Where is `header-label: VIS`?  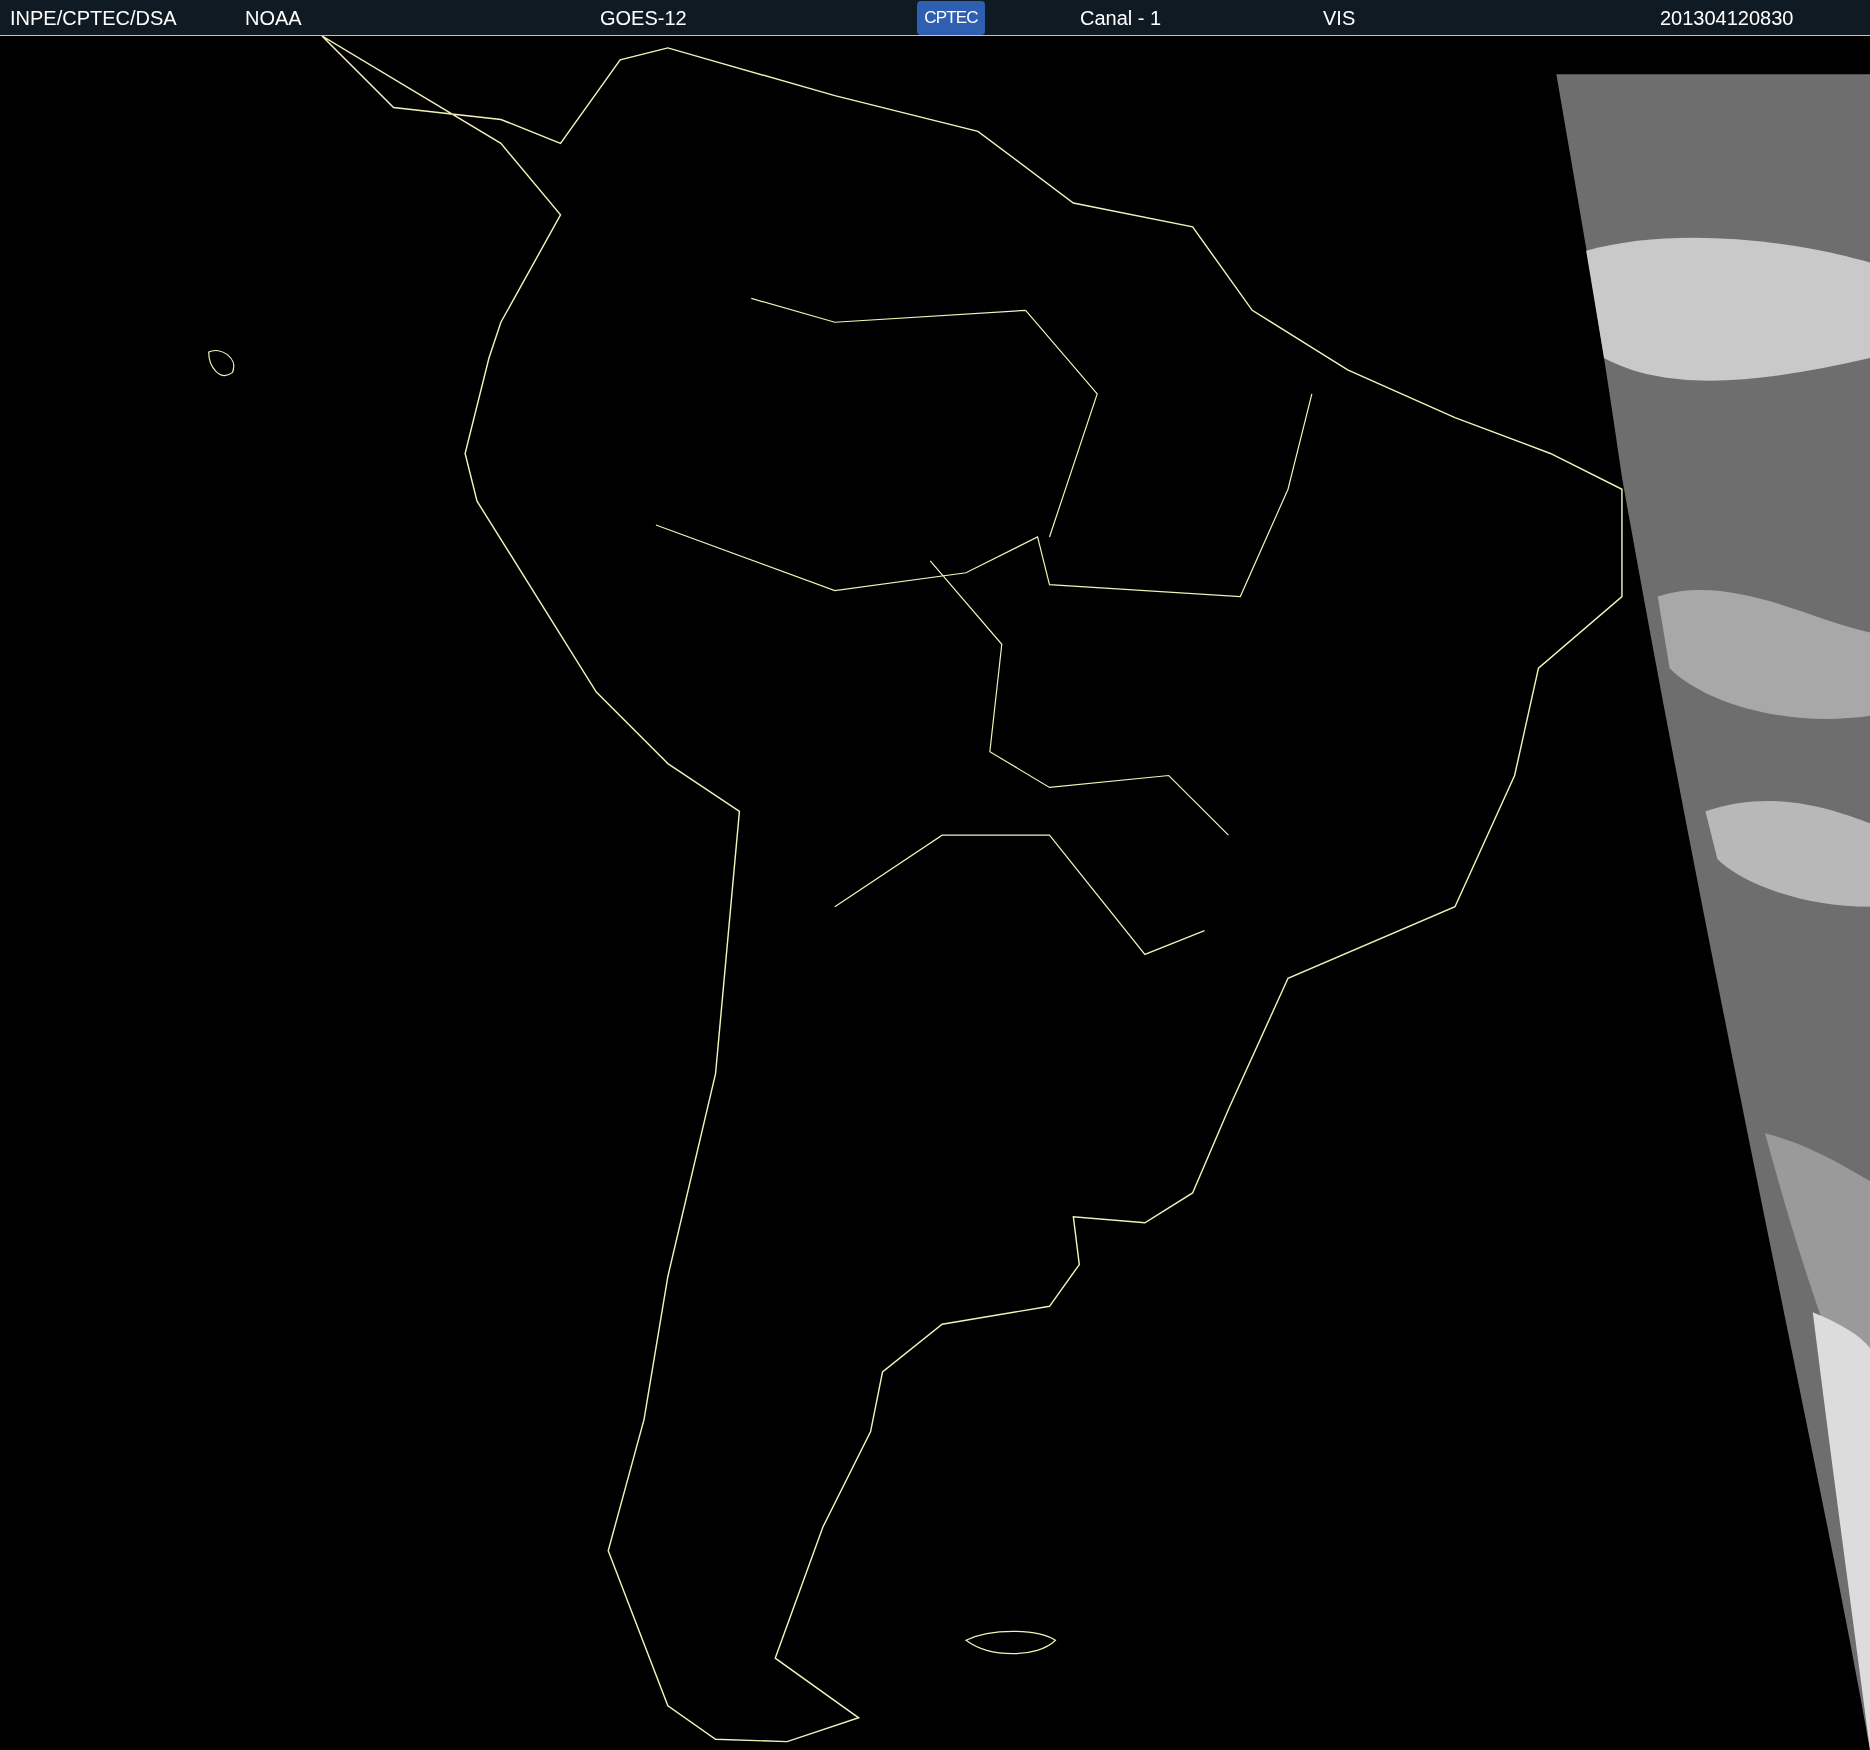 header-label: VIS is located at coordinates (1339, 17).